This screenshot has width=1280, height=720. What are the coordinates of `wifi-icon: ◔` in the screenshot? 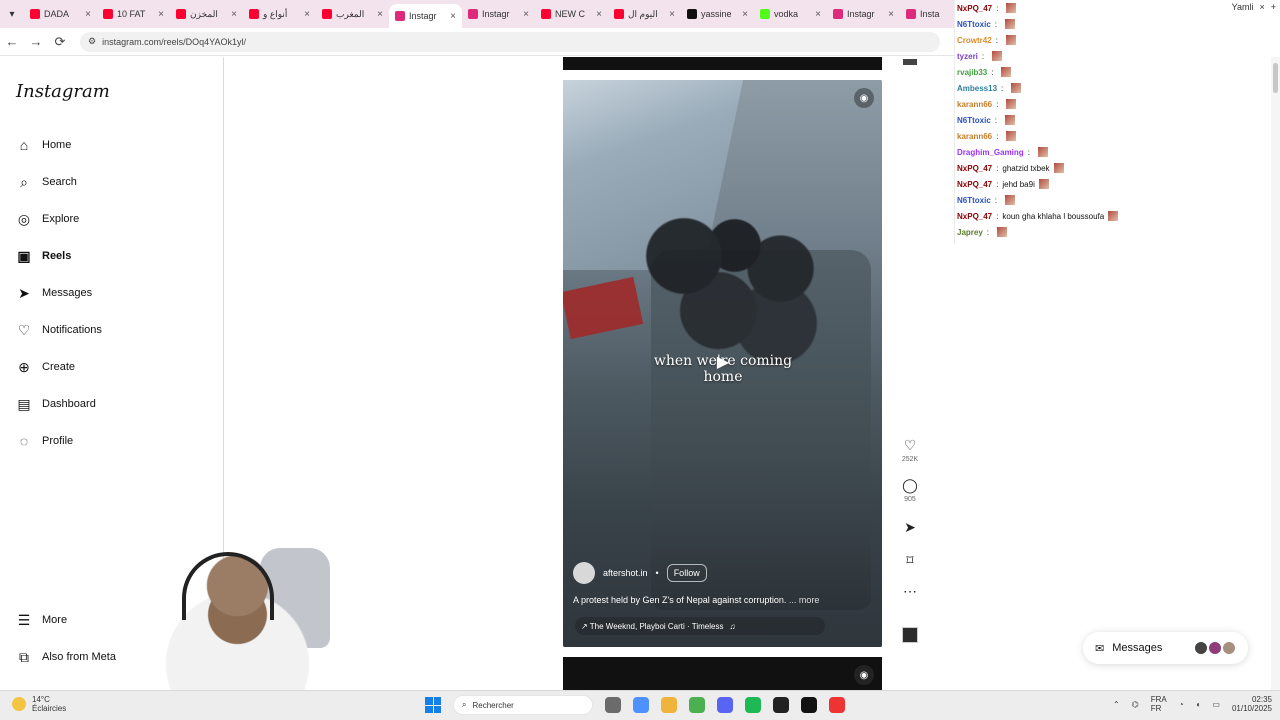 It's located at (1181, 704).